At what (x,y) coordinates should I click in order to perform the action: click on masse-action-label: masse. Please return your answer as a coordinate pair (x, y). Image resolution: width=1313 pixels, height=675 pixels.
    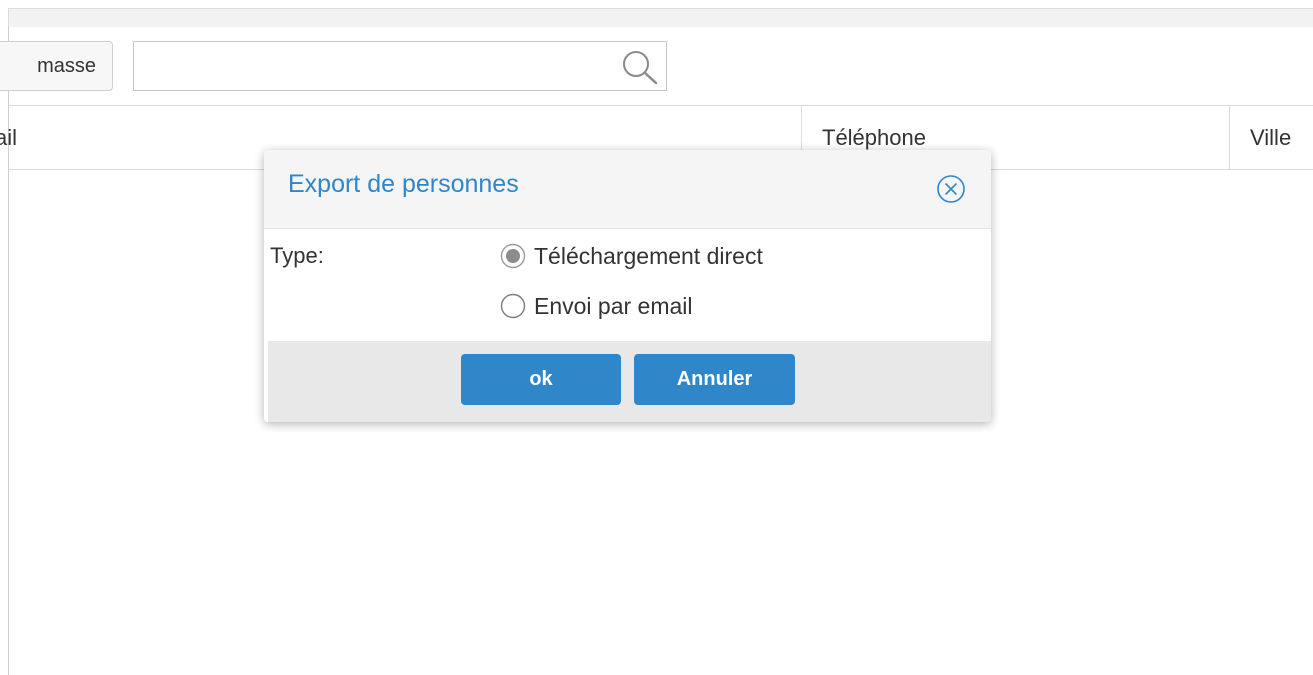
    Looking at the image, I should click on (66, 65).